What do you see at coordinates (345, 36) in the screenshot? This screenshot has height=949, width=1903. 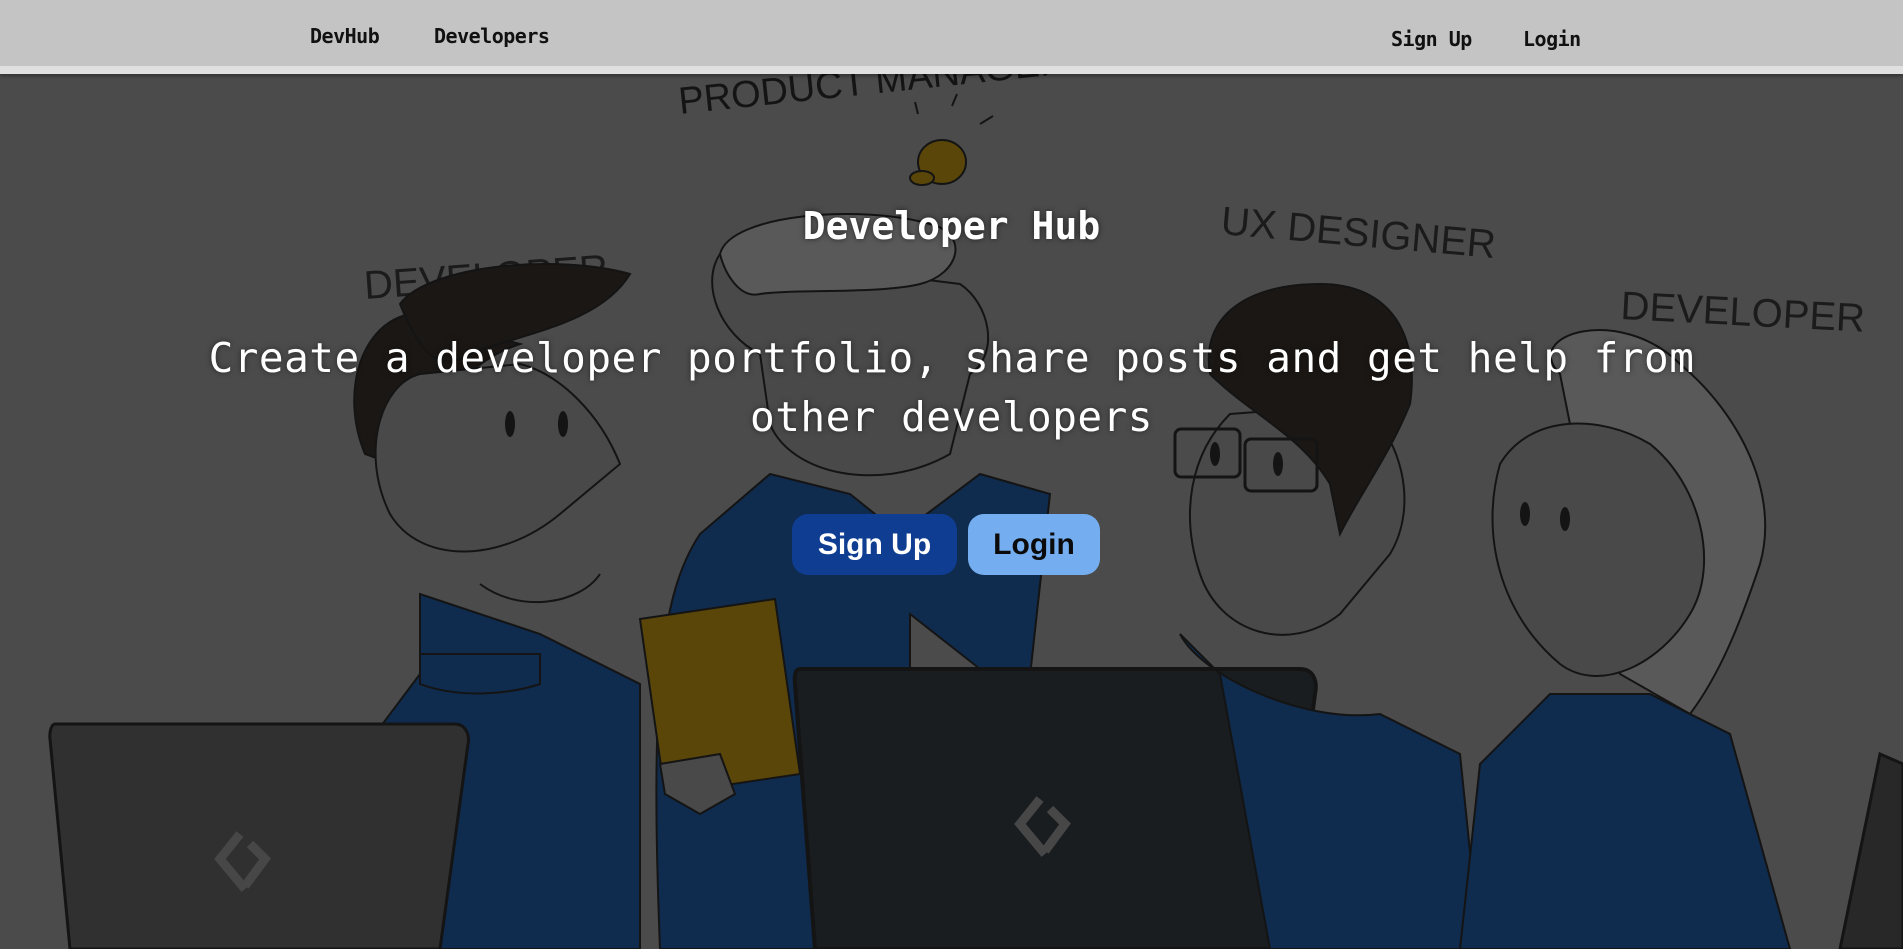 I see `brand-link: DevHub` at bounding box center [345, 36].